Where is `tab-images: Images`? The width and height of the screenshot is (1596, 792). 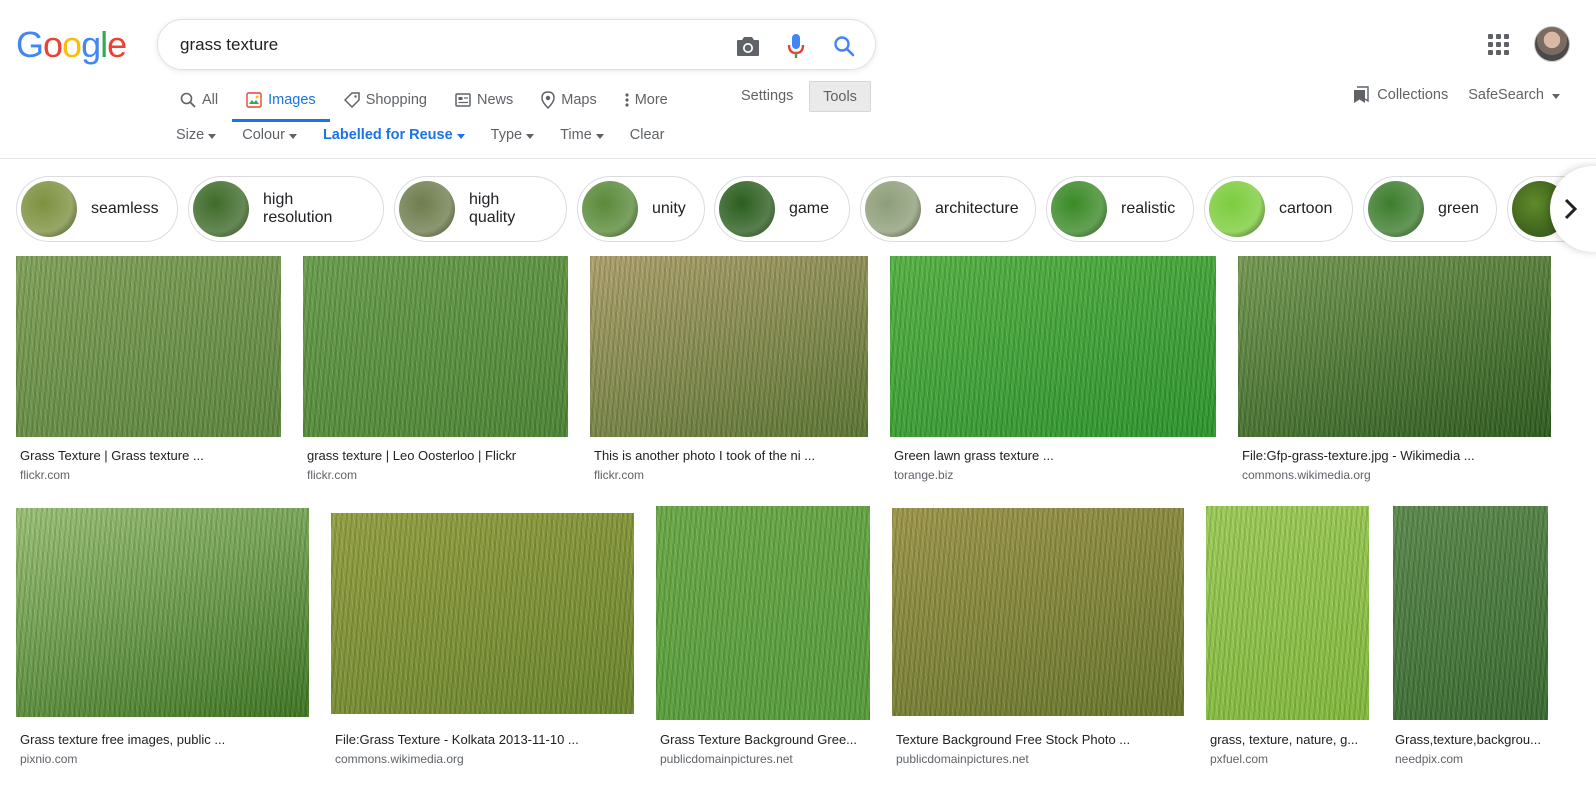
tab-images: Images is located at coordinates (281, 100).